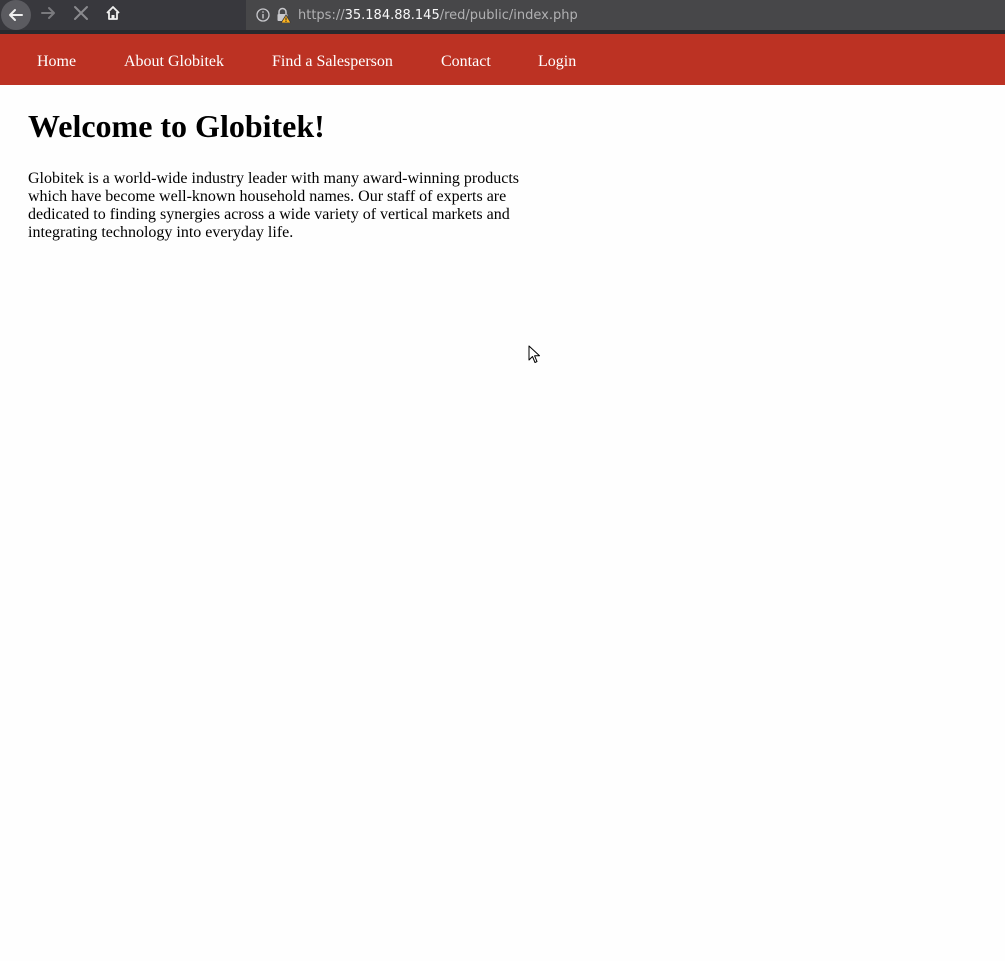 This screenshot has width=1005, height=961. I want to click on nav-link-login: Login, so click(557, 59).